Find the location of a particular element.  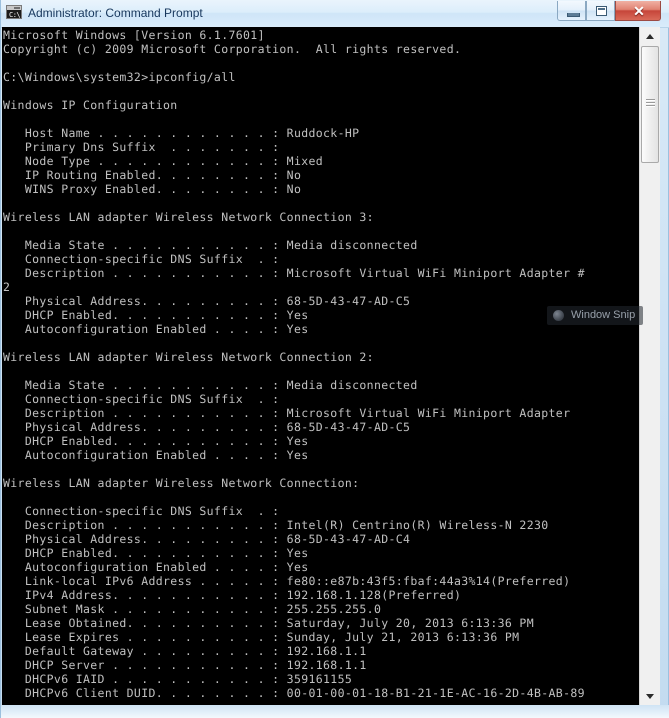

maximize-icon is located at coordinates (601, 11).